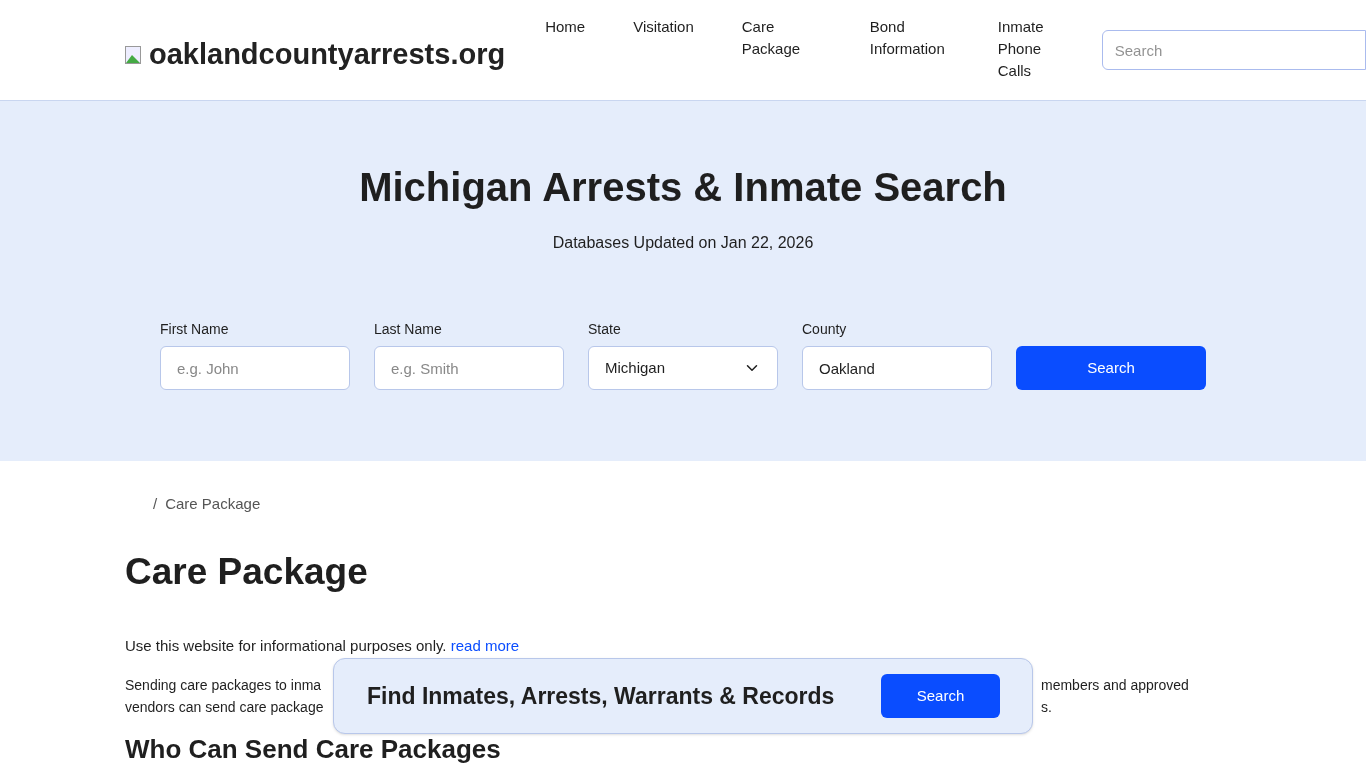 The height and width of the screenshot is (768, 1366). What do you see at coordinates (133, 54) in the screenshot?
I see `broken-image-icon` at bounding box center [133, 54].